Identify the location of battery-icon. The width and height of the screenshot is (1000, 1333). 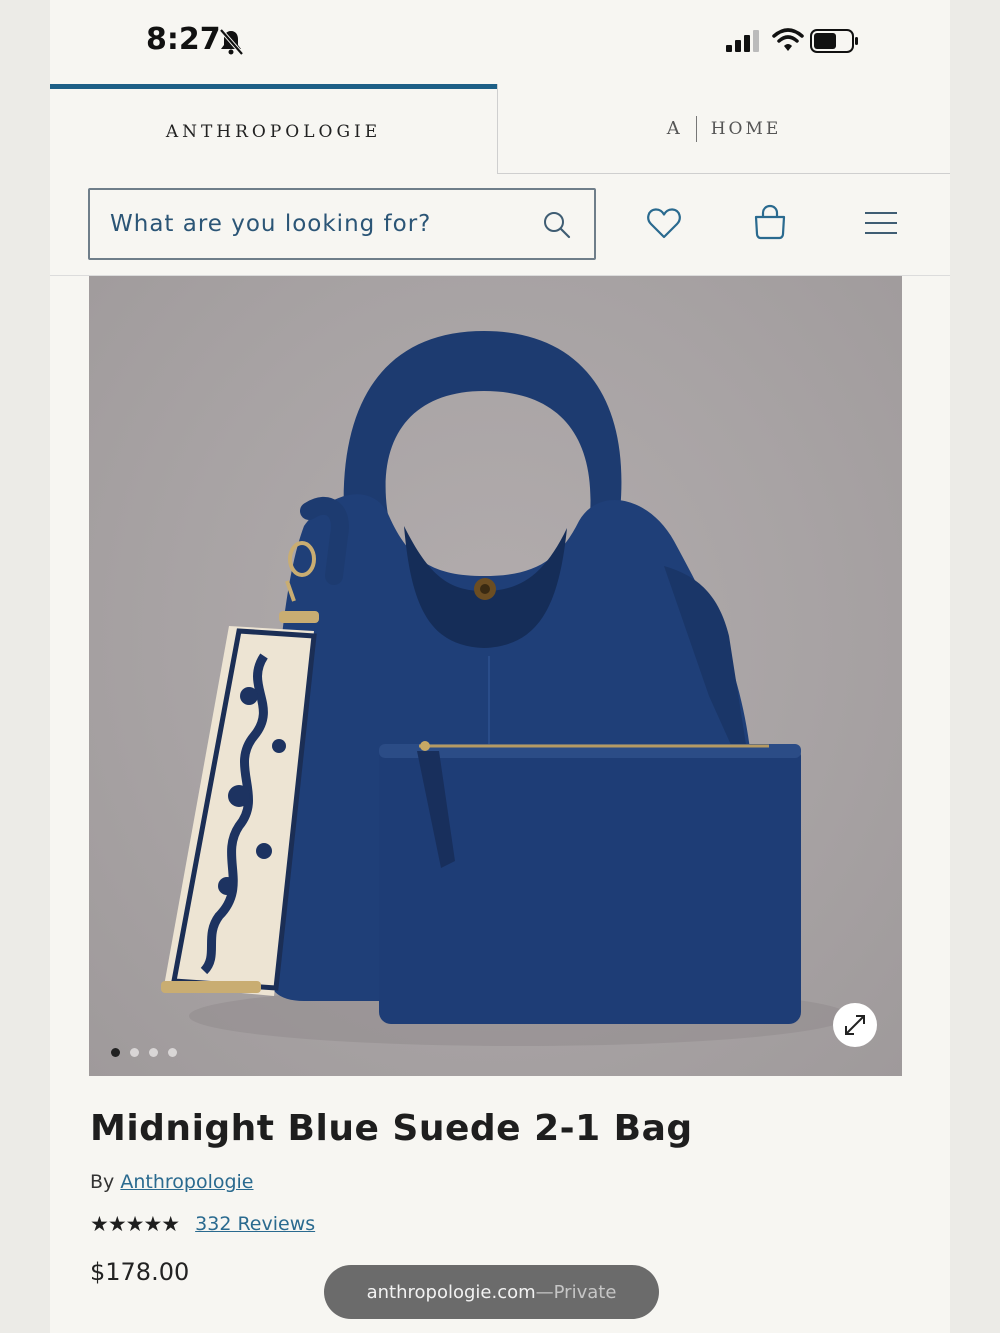
(834, 41).